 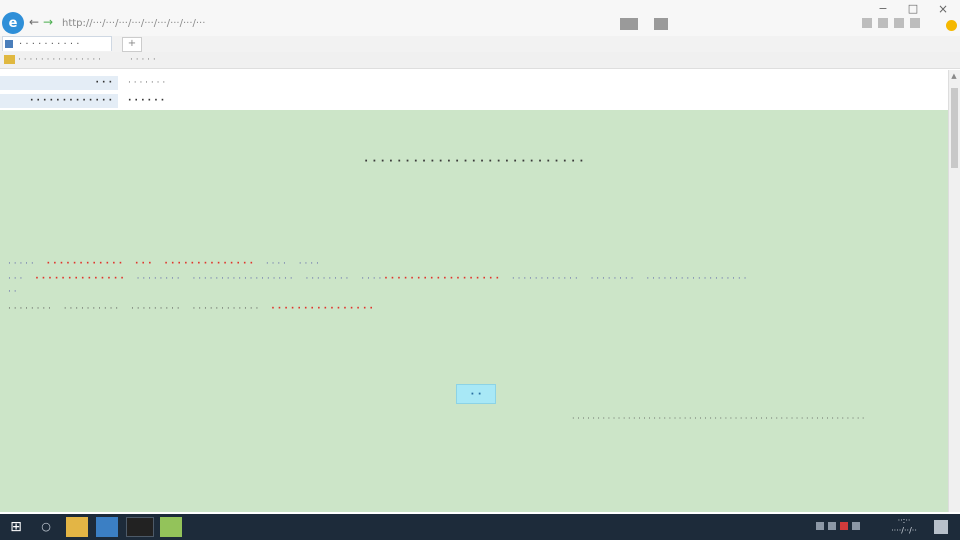 I want to click on field-value: · · · · · ·, so click(x=146, y=101).